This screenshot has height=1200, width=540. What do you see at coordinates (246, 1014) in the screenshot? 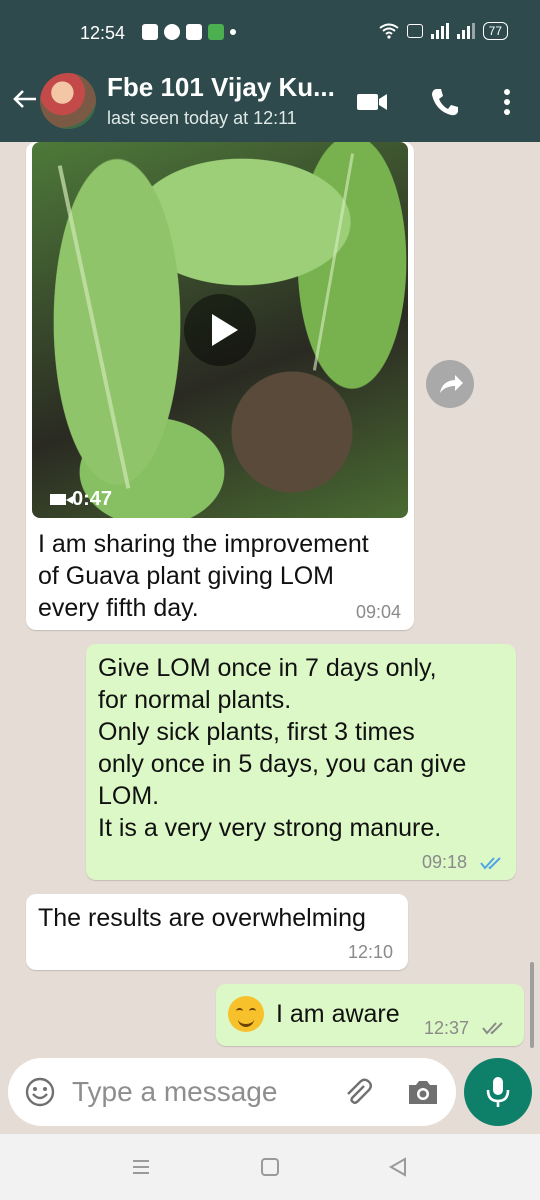
I see `smiling-face-emoji-icon` at bounding box center [246, 1014].